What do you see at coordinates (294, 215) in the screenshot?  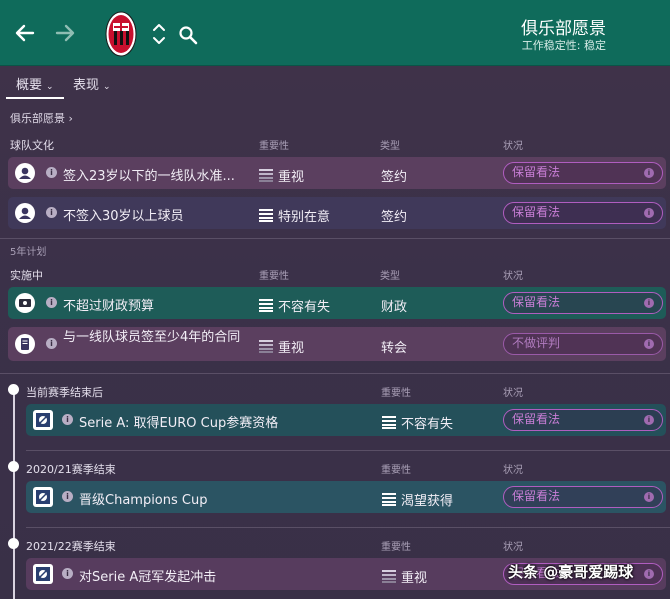 I see `row-importance: 特别在意` at bounding box center [294, 215].